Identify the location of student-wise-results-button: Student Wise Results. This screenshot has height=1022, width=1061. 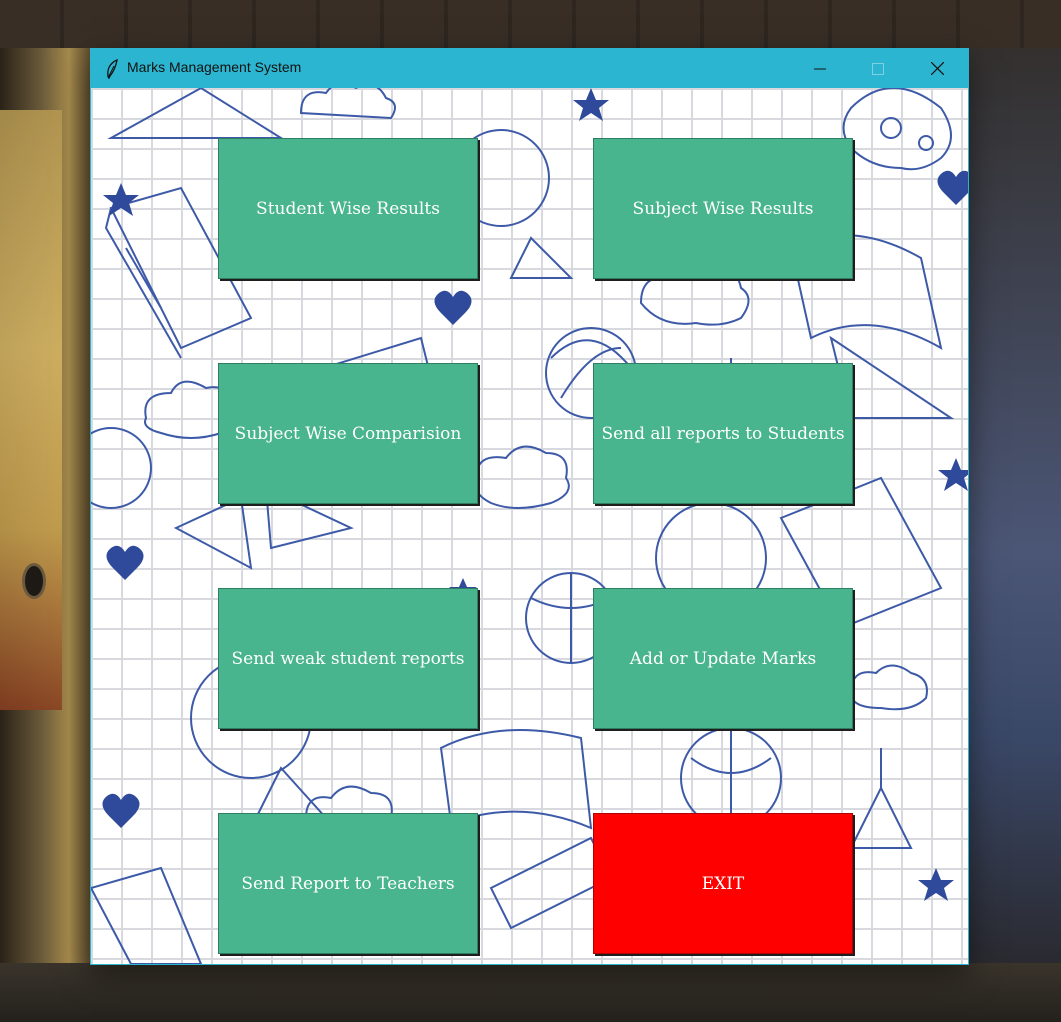
(348, 208).